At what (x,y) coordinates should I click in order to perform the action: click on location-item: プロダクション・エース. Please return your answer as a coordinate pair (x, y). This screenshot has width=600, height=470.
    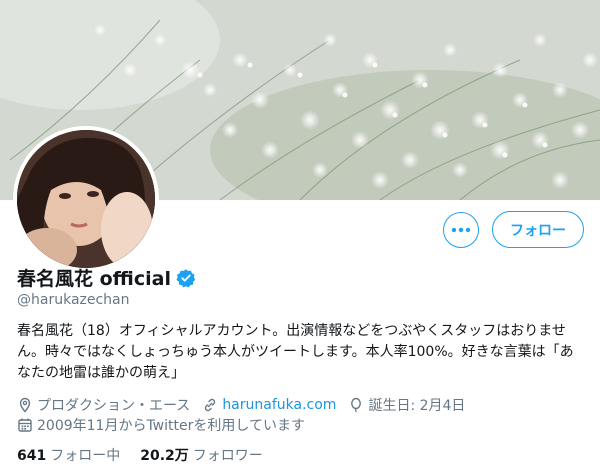
    Looking at the image, I should click on (103, 405).